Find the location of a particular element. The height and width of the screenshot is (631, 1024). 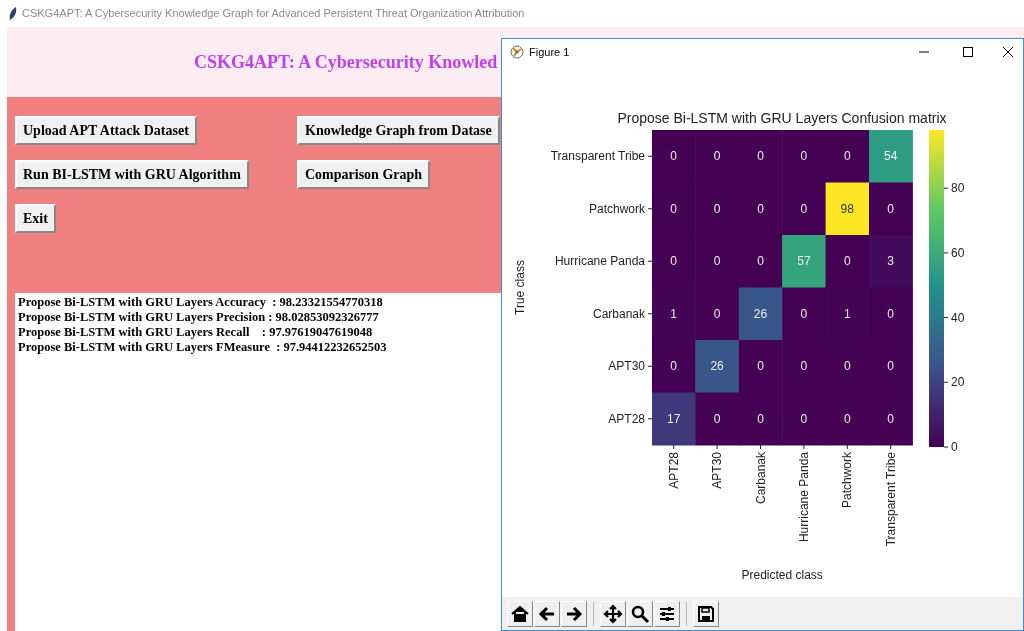

action-button: Knowledge Graph from Datase is located at coordinates (398, 130).